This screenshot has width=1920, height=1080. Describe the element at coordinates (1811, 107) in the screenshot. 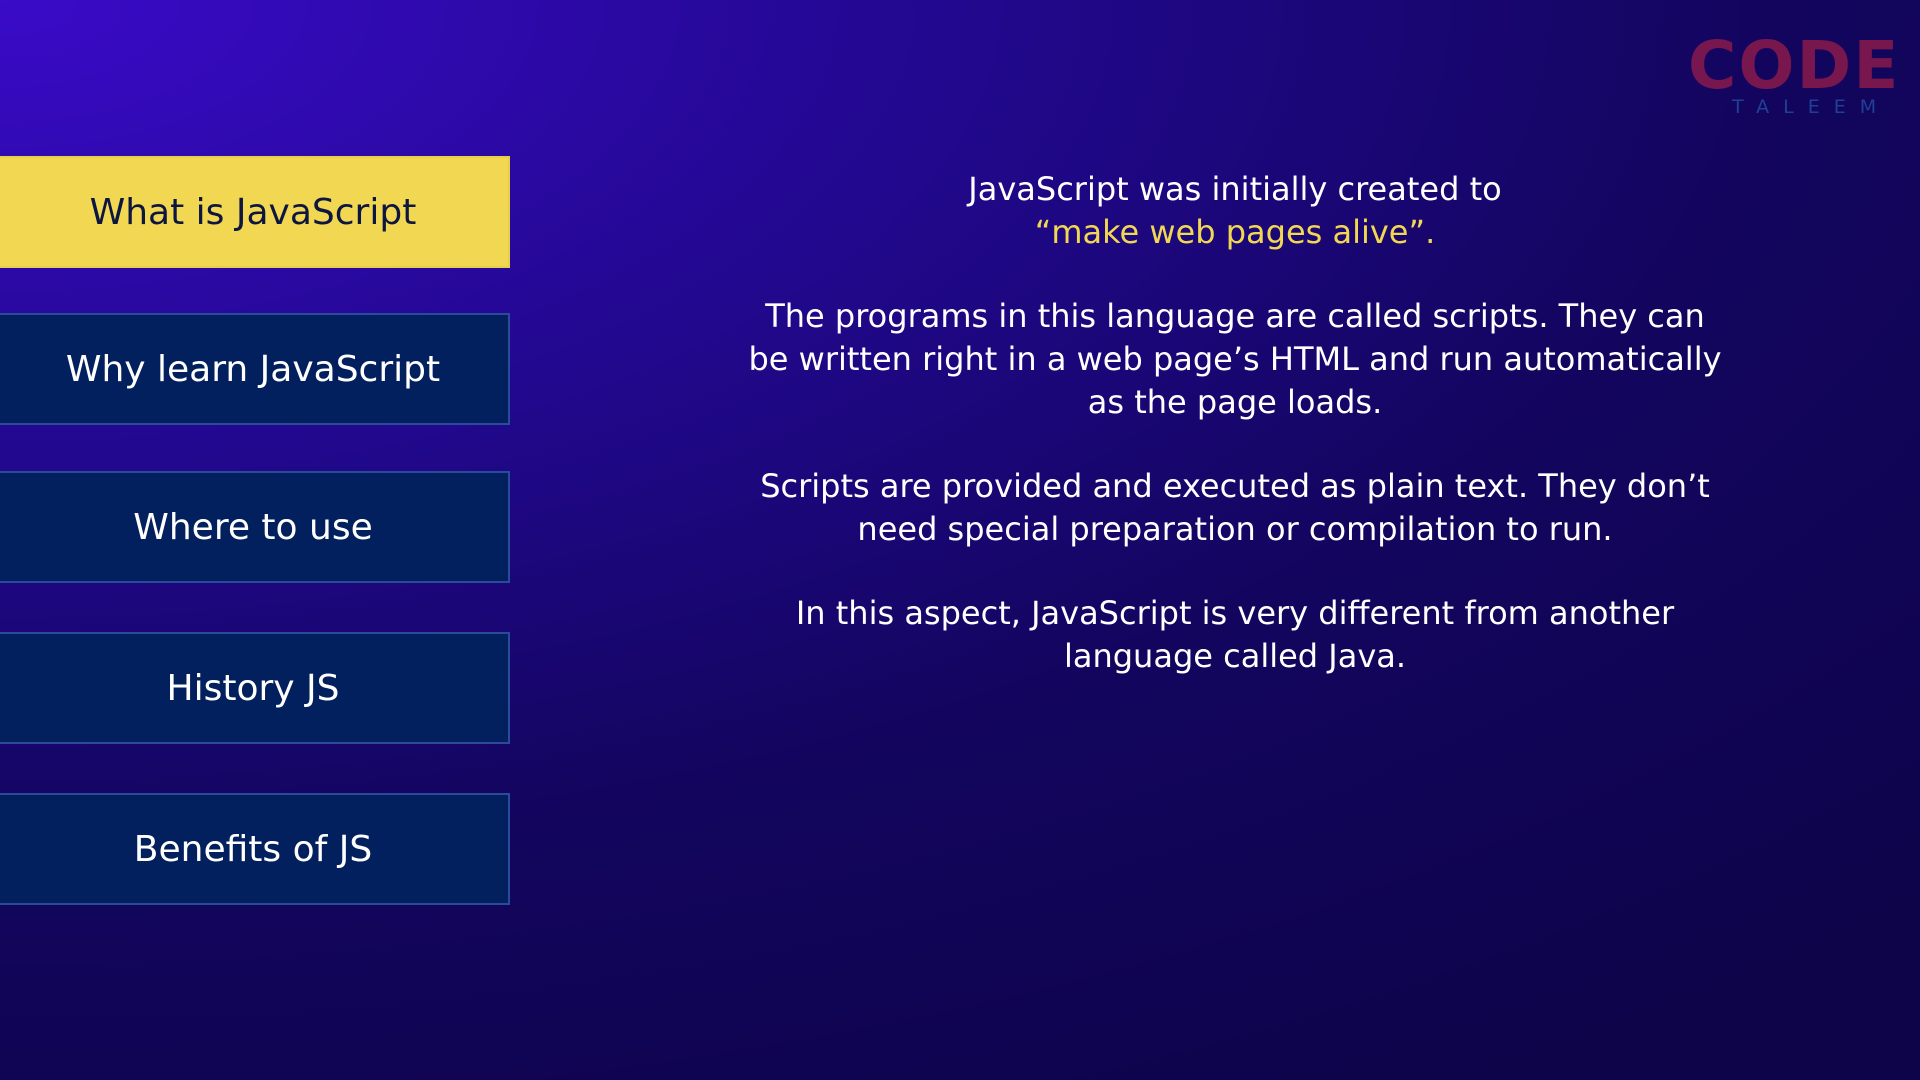

I see `logo-taleem-text: TALEEM` at that location.